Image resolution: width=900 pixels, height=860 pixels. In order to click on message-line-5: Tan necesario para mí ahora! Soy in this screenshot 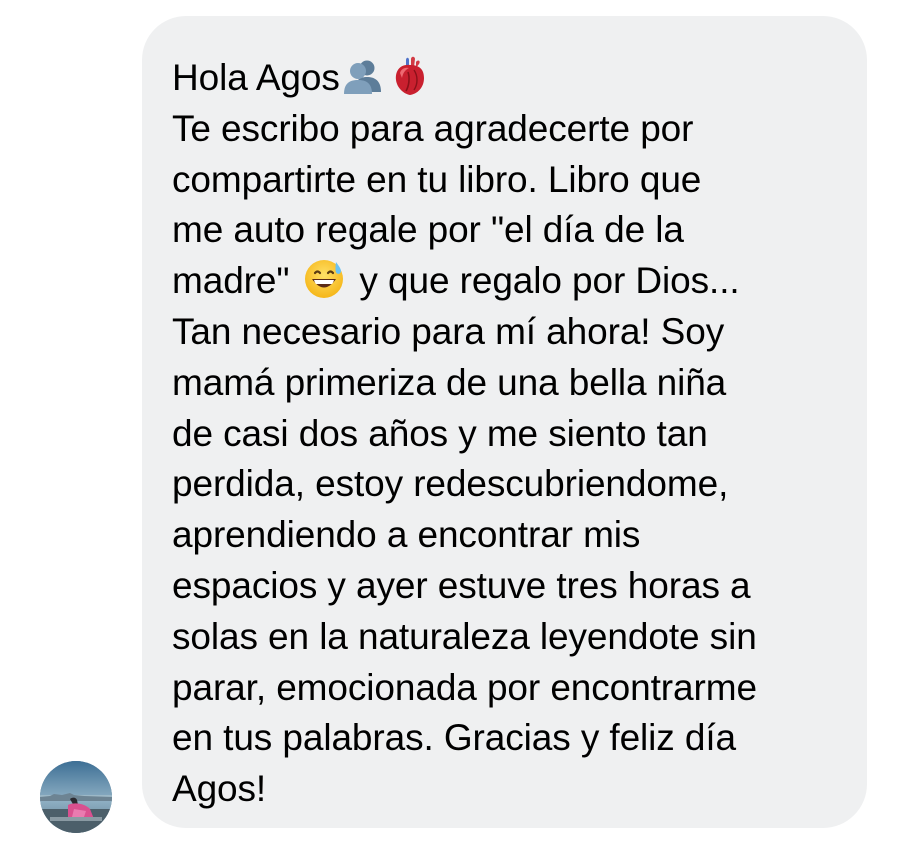, I will do `click(448, 331)`.